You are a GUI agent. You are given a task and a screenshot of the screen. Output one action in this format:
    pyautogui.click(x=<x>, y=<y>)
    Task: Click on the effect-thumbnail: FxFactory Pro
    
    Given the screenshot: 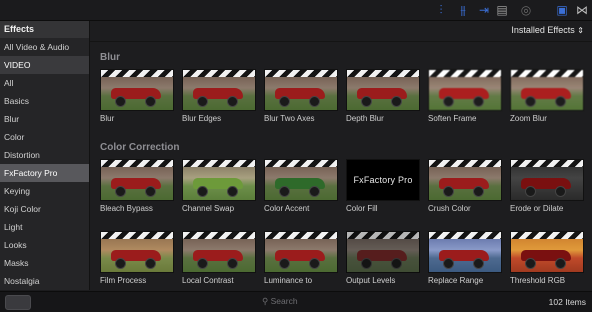 What is the action you would take?
    pyautogui.click(x=383, y=180)
    